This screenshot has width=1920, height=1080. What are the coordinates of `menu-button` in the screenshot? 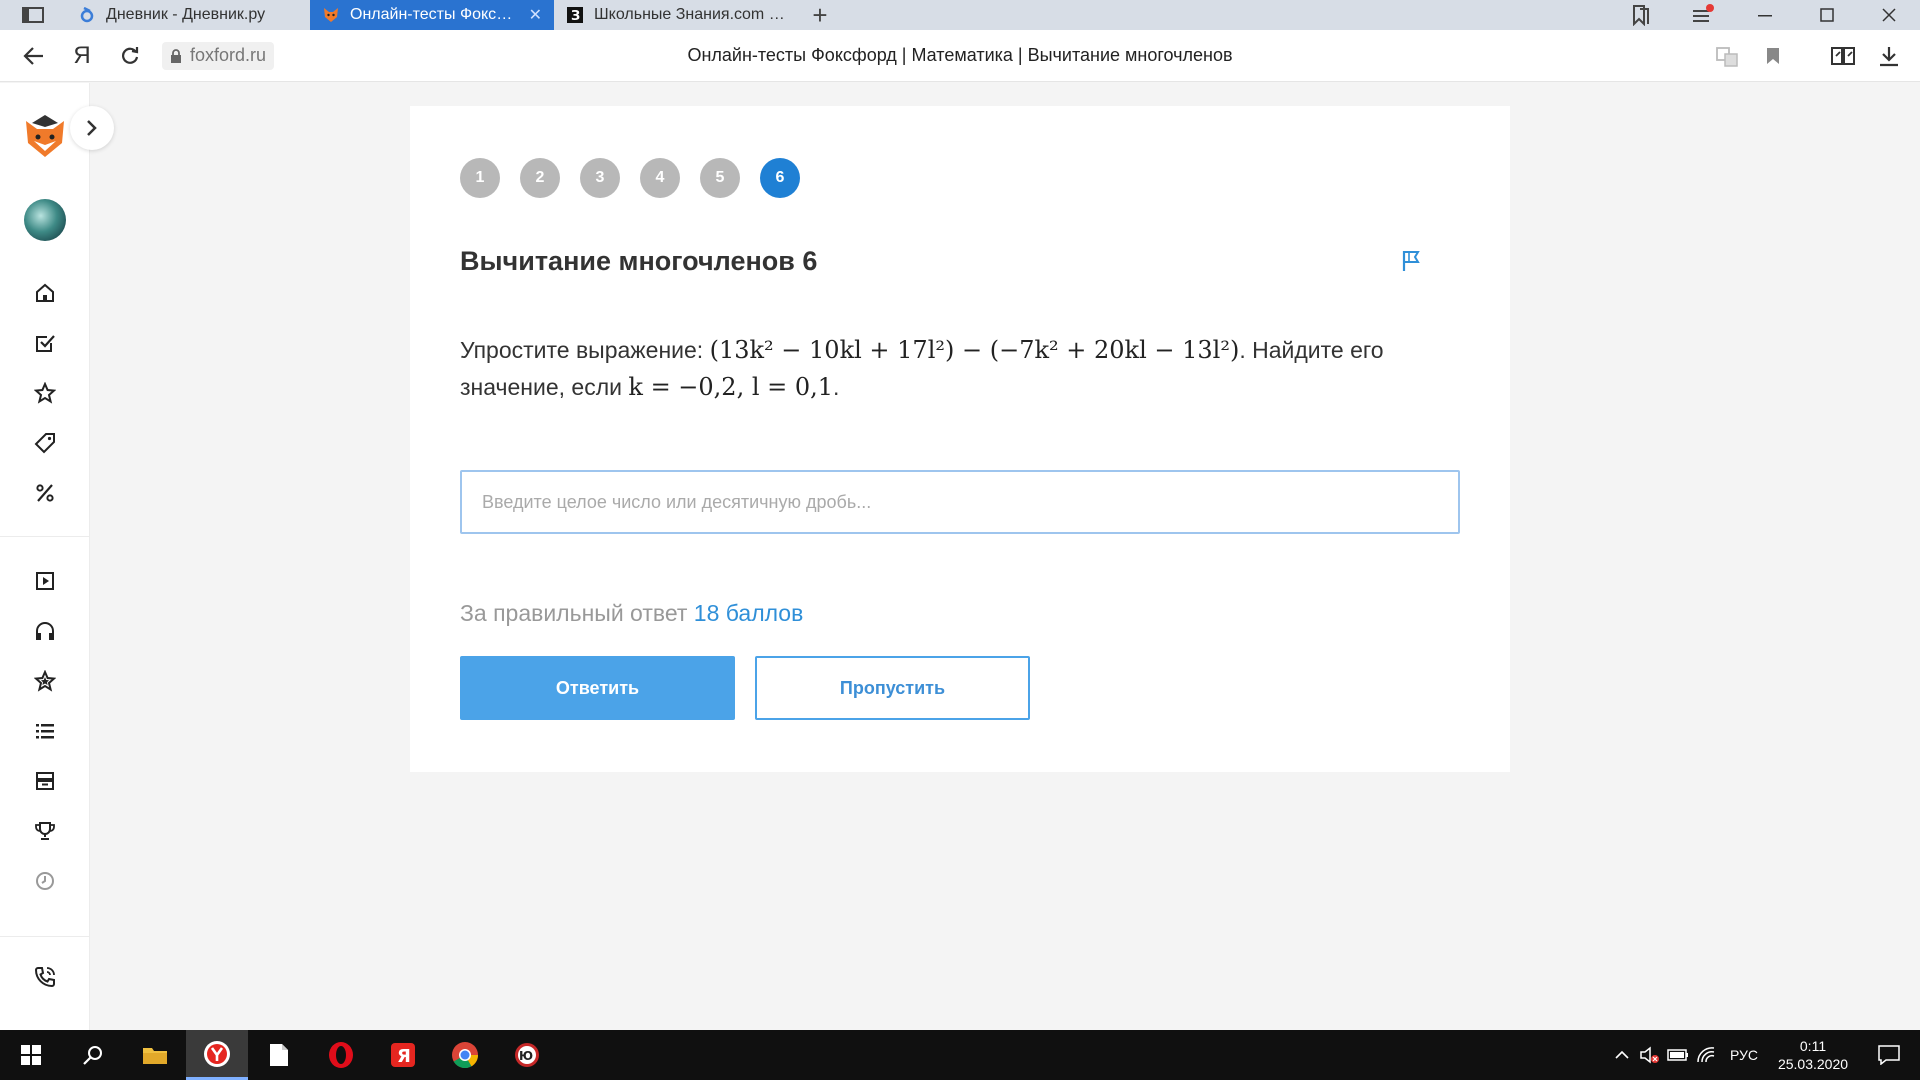 It's located at (1703, 15).